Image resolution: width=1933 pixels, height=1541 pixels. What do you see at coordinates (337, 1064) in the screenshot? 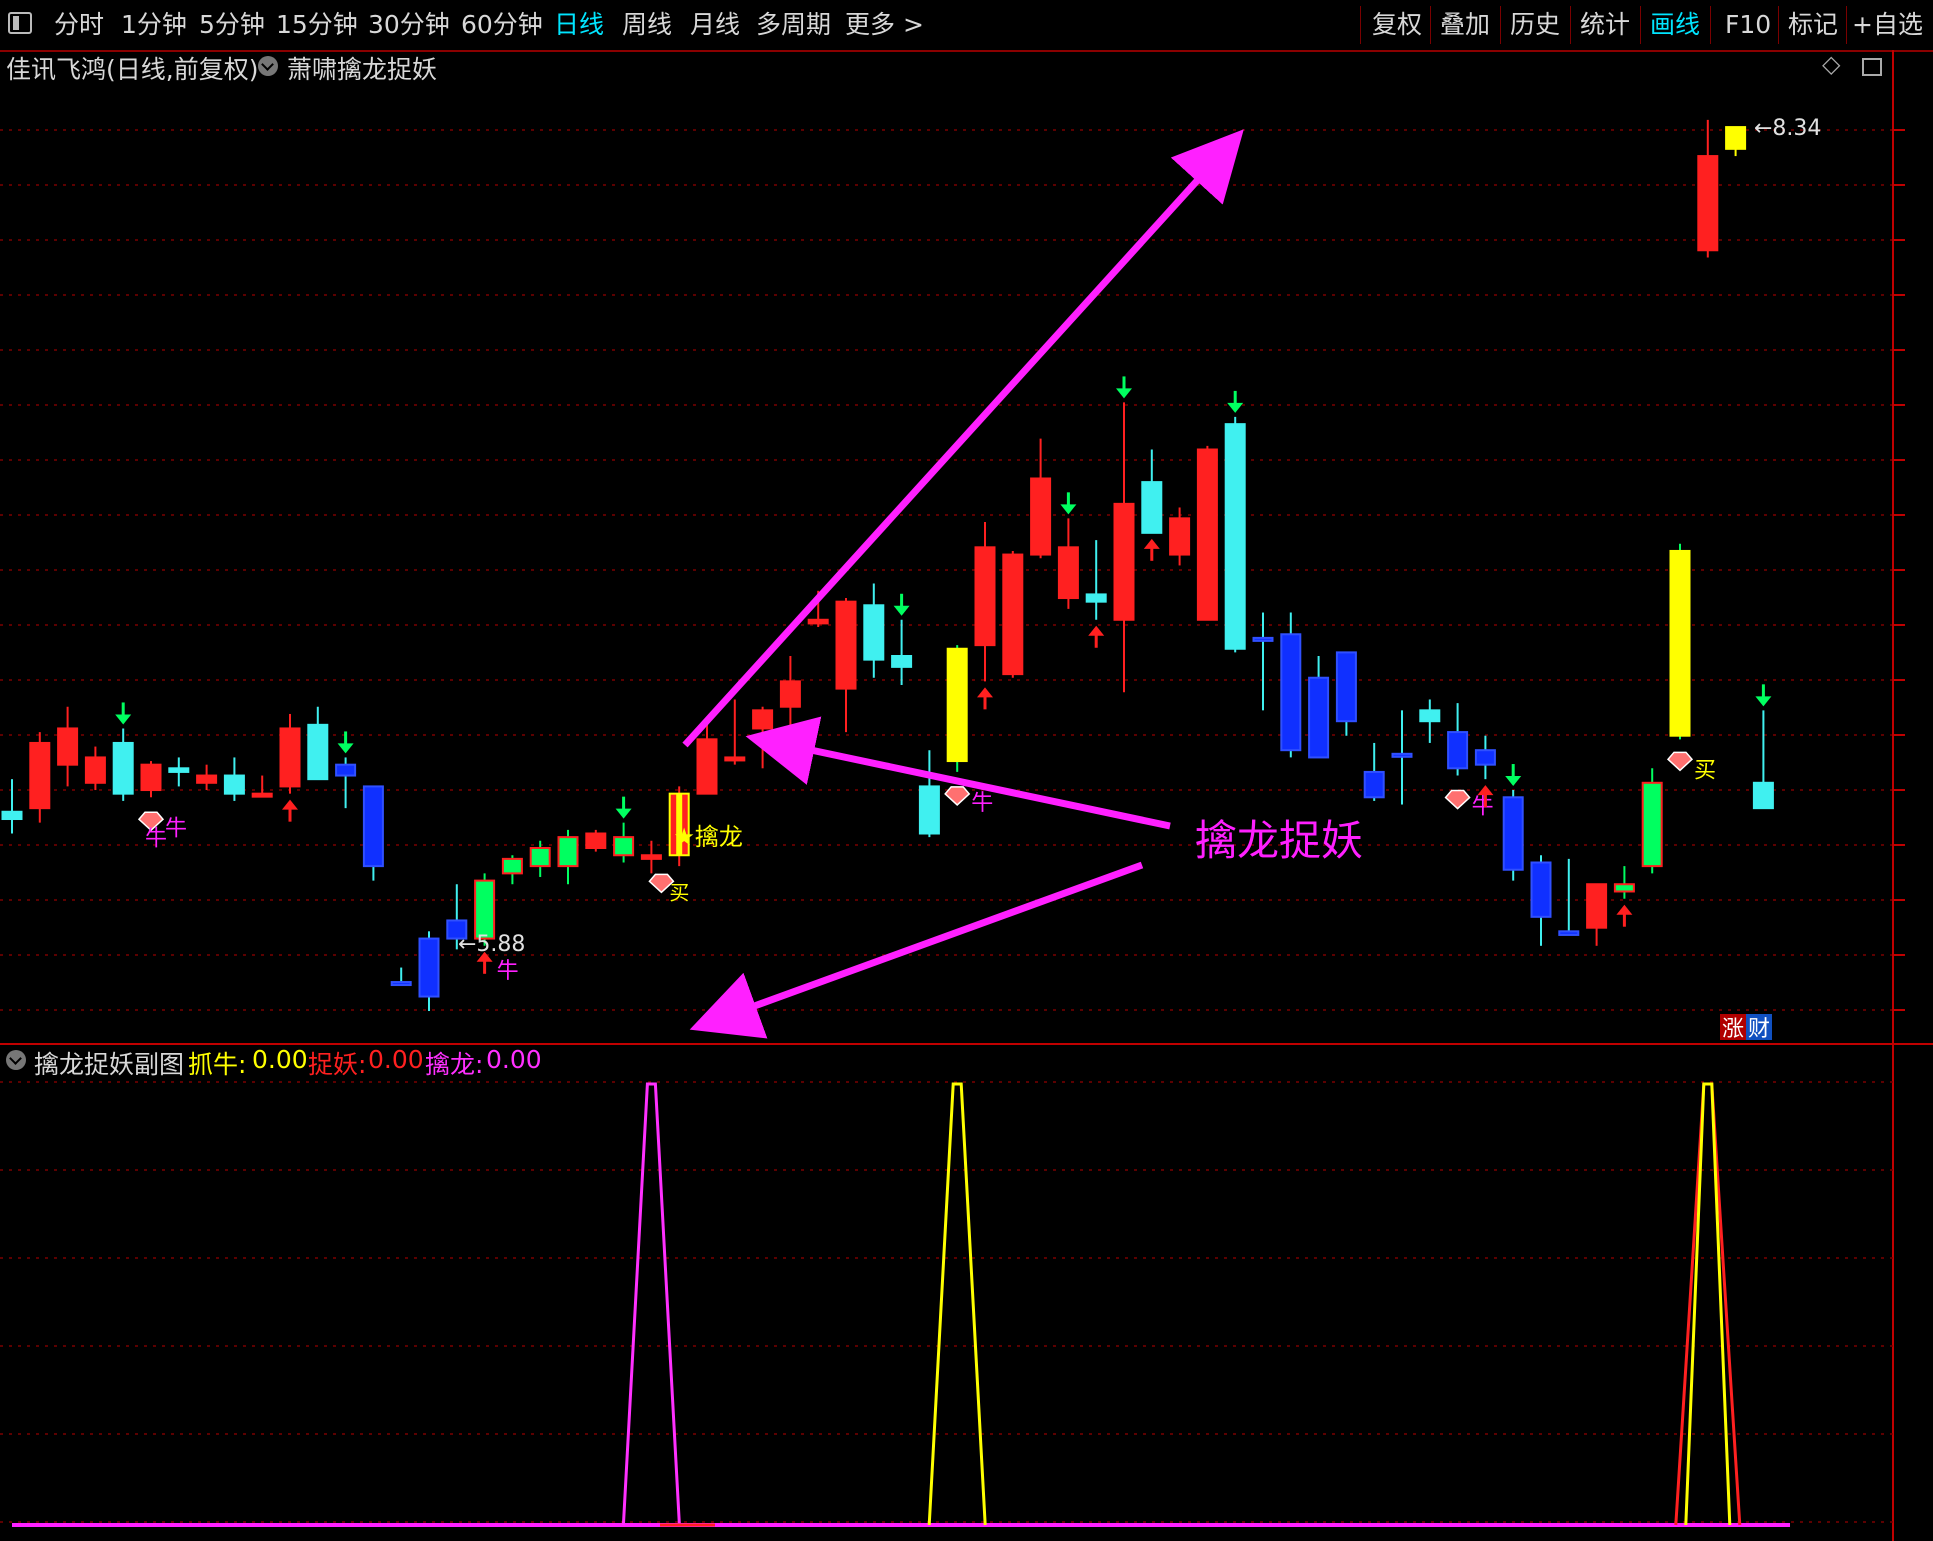
I see `zhuoyao-label: 捉妖:` at bounding box center [337, 1064].